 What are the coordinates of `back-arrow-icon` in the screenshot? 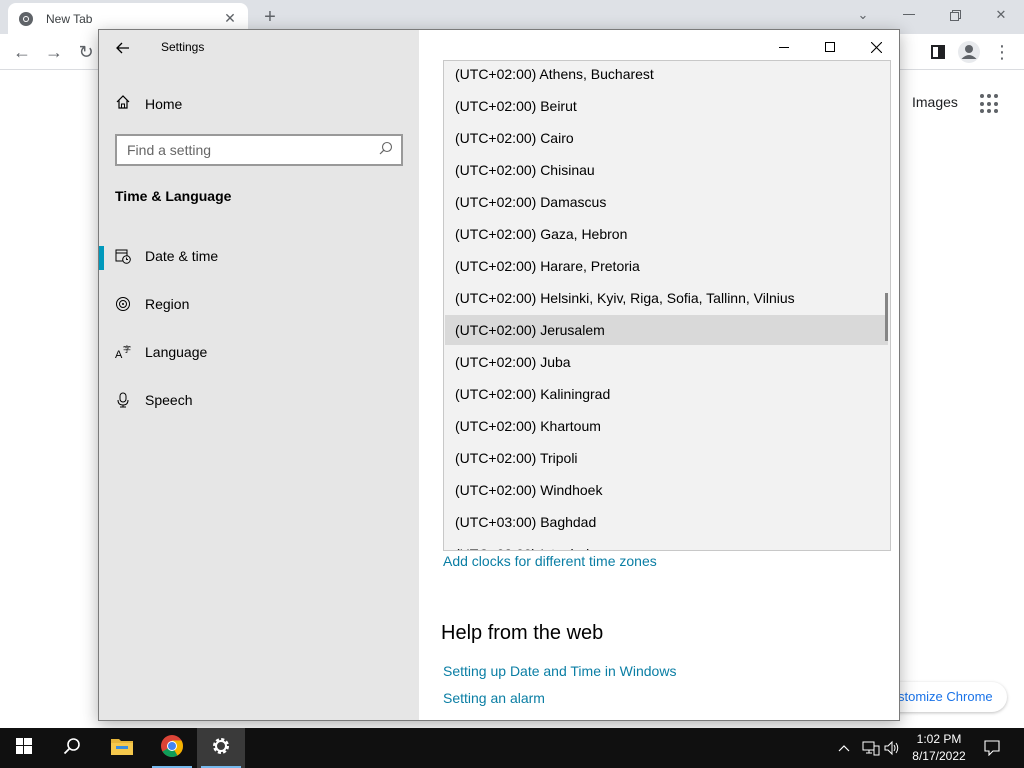 It's located at (123, 48).